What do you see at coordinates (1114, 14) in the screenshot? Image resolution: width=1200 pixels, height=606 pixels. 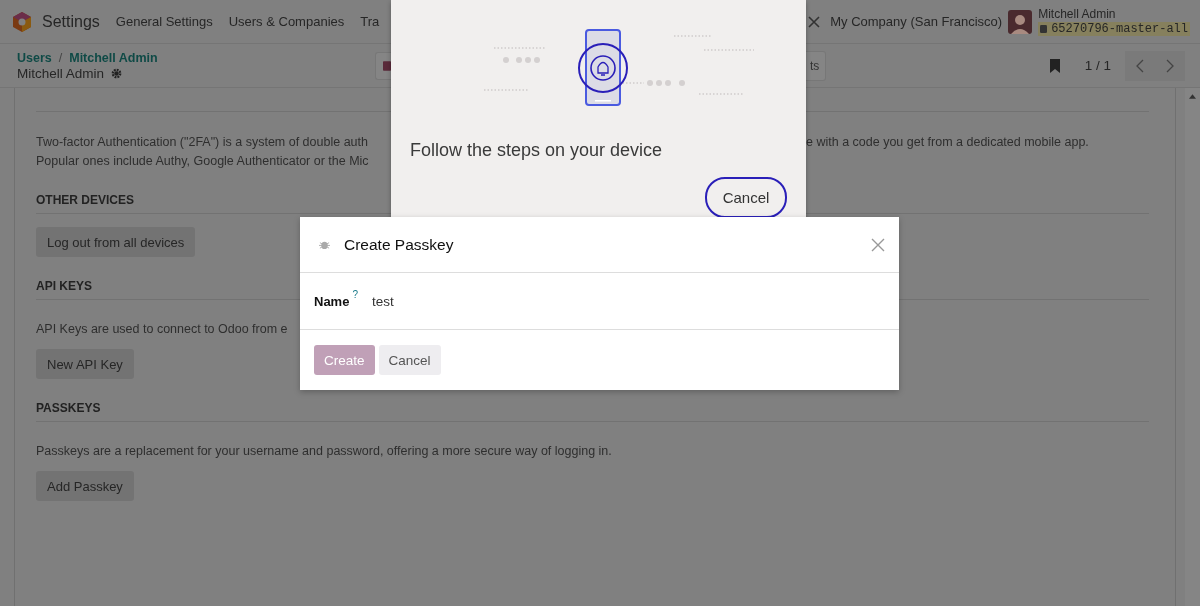 I see `user-name: Mitchell Admin` at bounding box center [1114, 14].